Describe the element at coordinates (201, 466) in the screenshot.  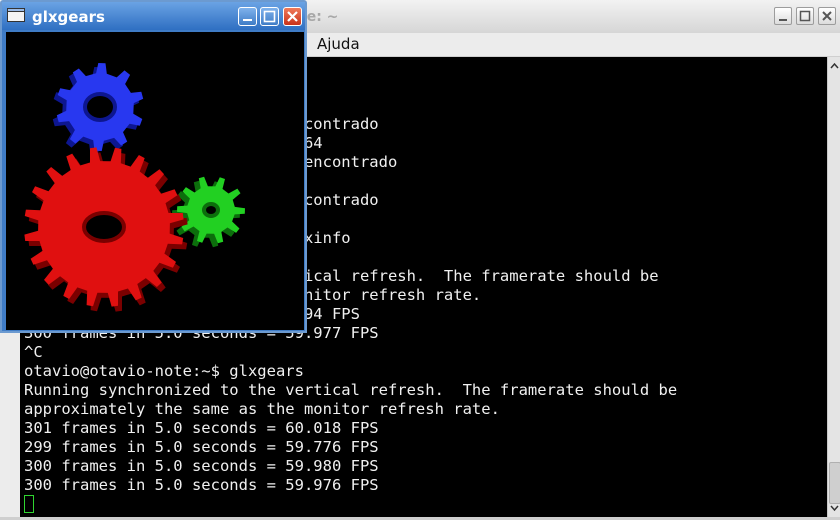
I see `terminal-line: 300 frames in 5.0 seconds = 59.980 FPS` at that location.